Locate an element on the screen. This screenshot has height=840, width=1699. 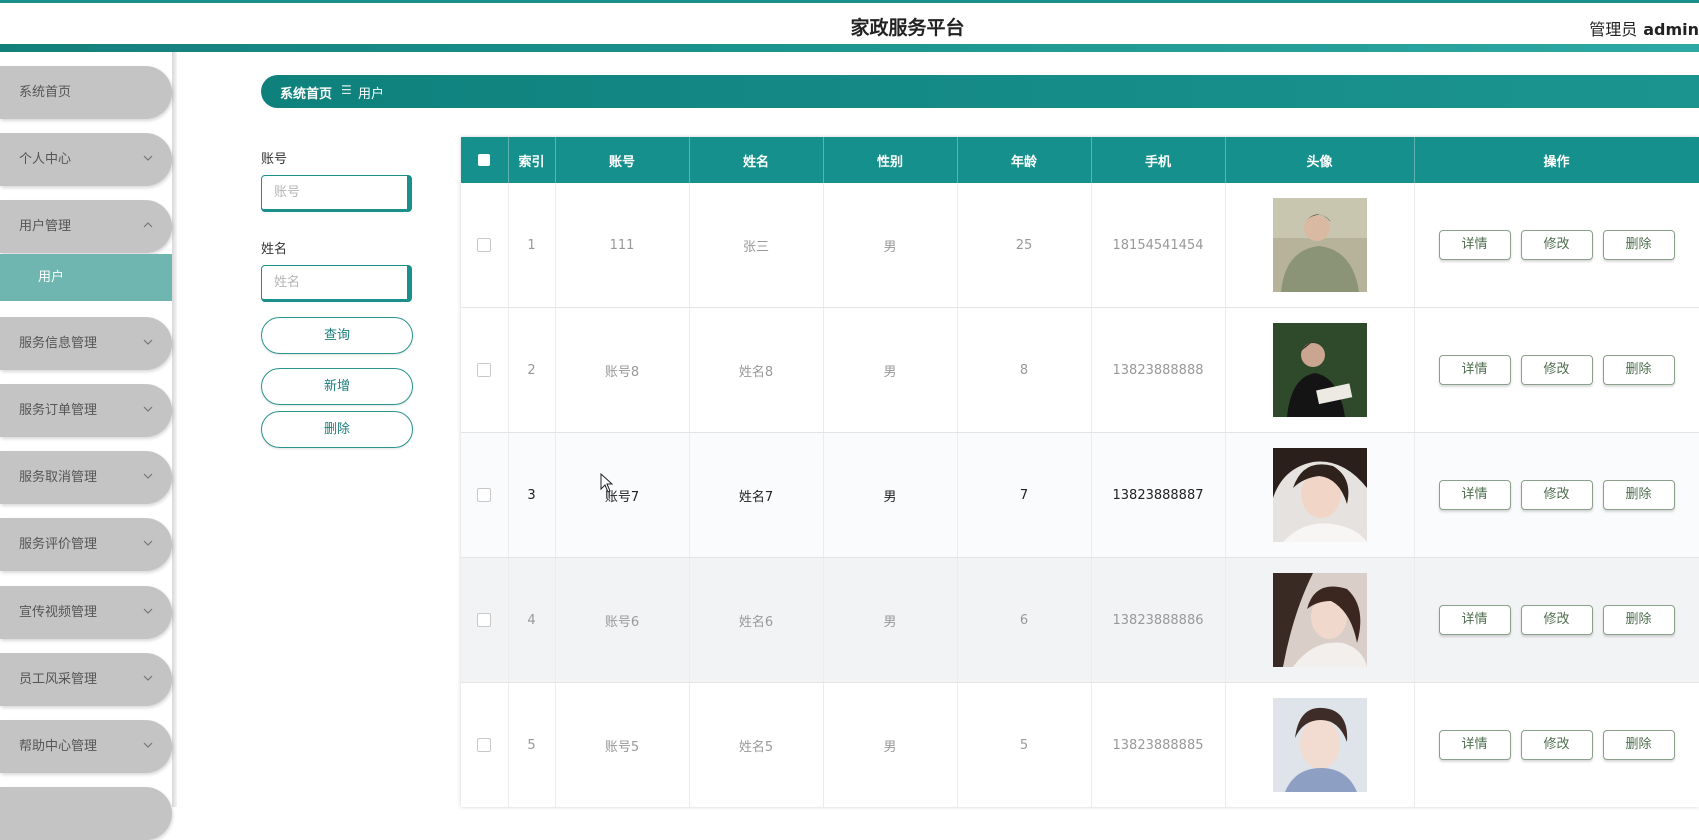
header: 家政服务平台 管理员 admin is located at coordinates (849, 23).